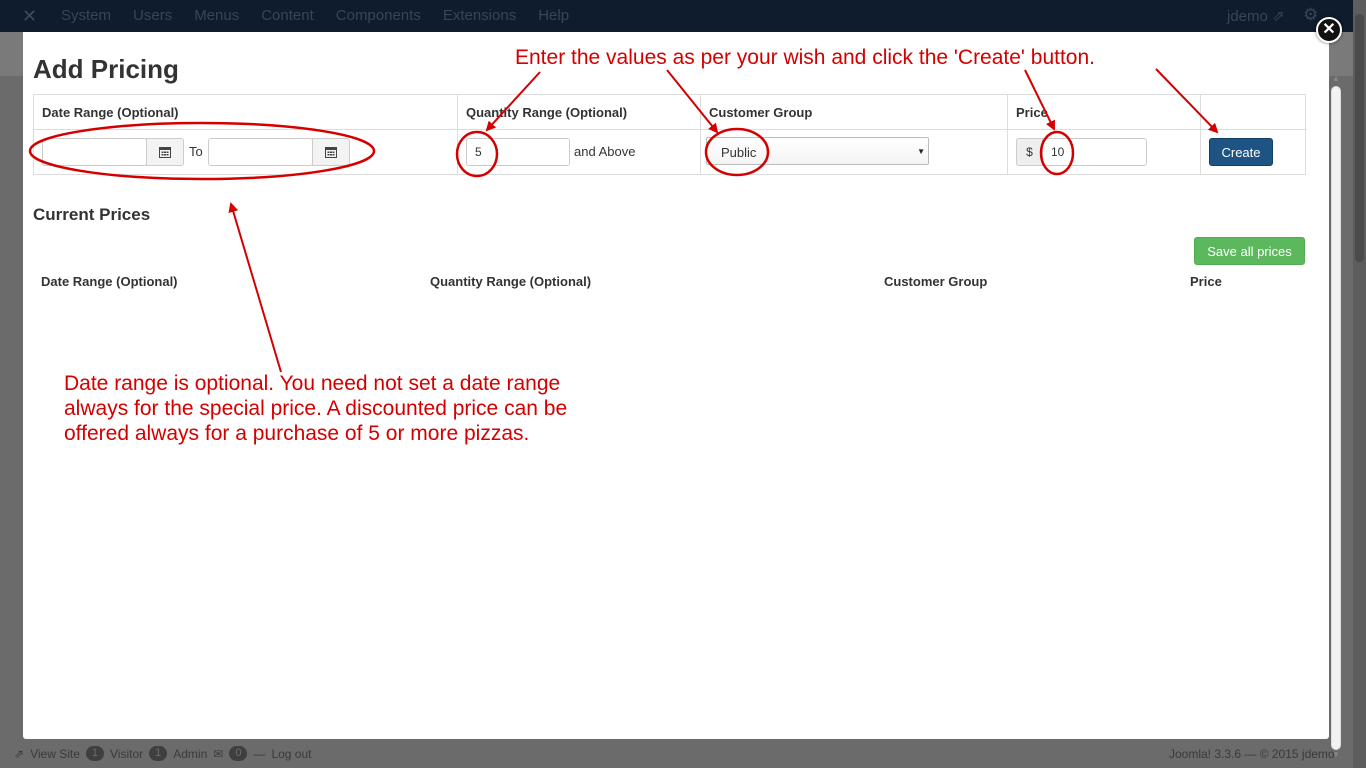 This screenshot has width=1366, height=768. What do you see at coordinates (218, 753) in the screenshot?
I see `envelope-icon: ✉` at bounding box center [218, 753].